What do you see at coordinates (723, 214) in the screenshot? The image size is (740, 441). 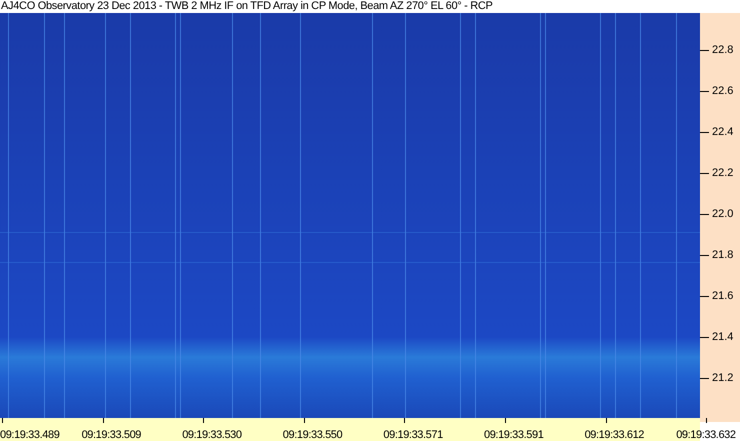 I see `frequency-label: 22.0` at bounding box center [723, 214].